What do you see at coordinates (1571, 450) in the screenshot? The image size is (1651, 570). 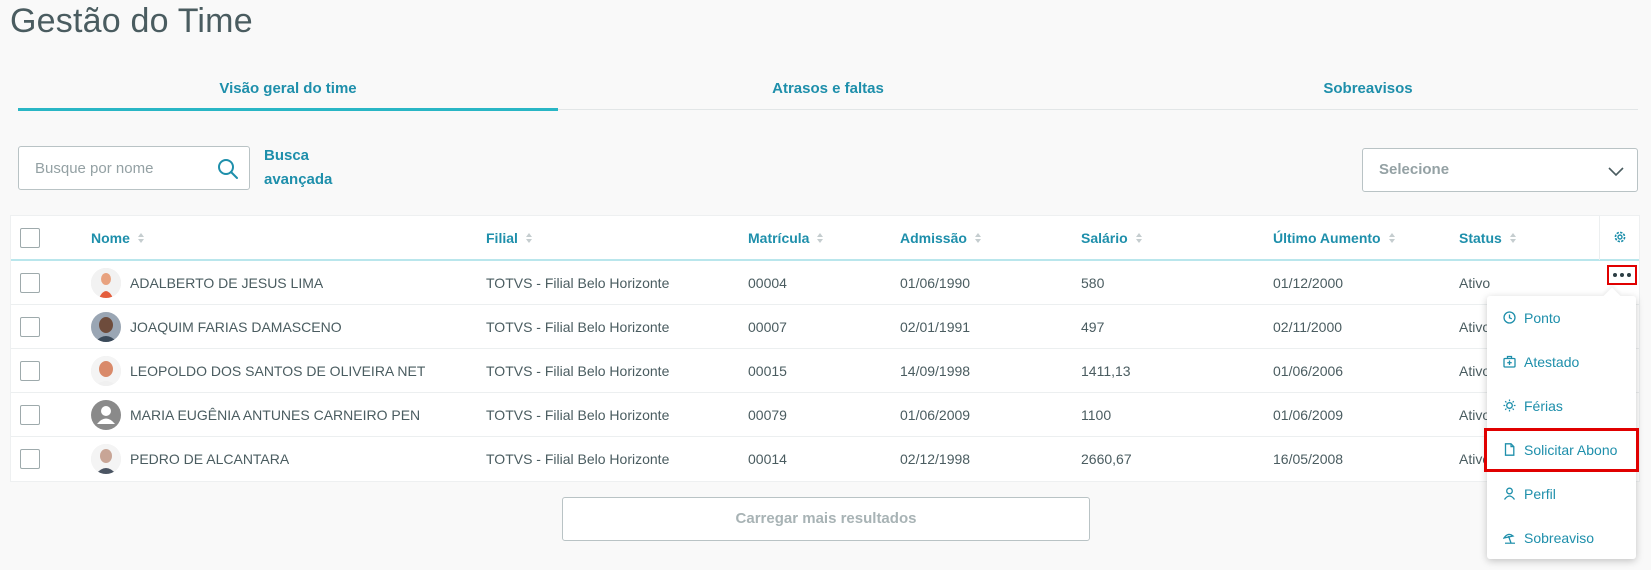 I see `menu-item-label: Solicitar Abono` at bounding box center [1571, 450].